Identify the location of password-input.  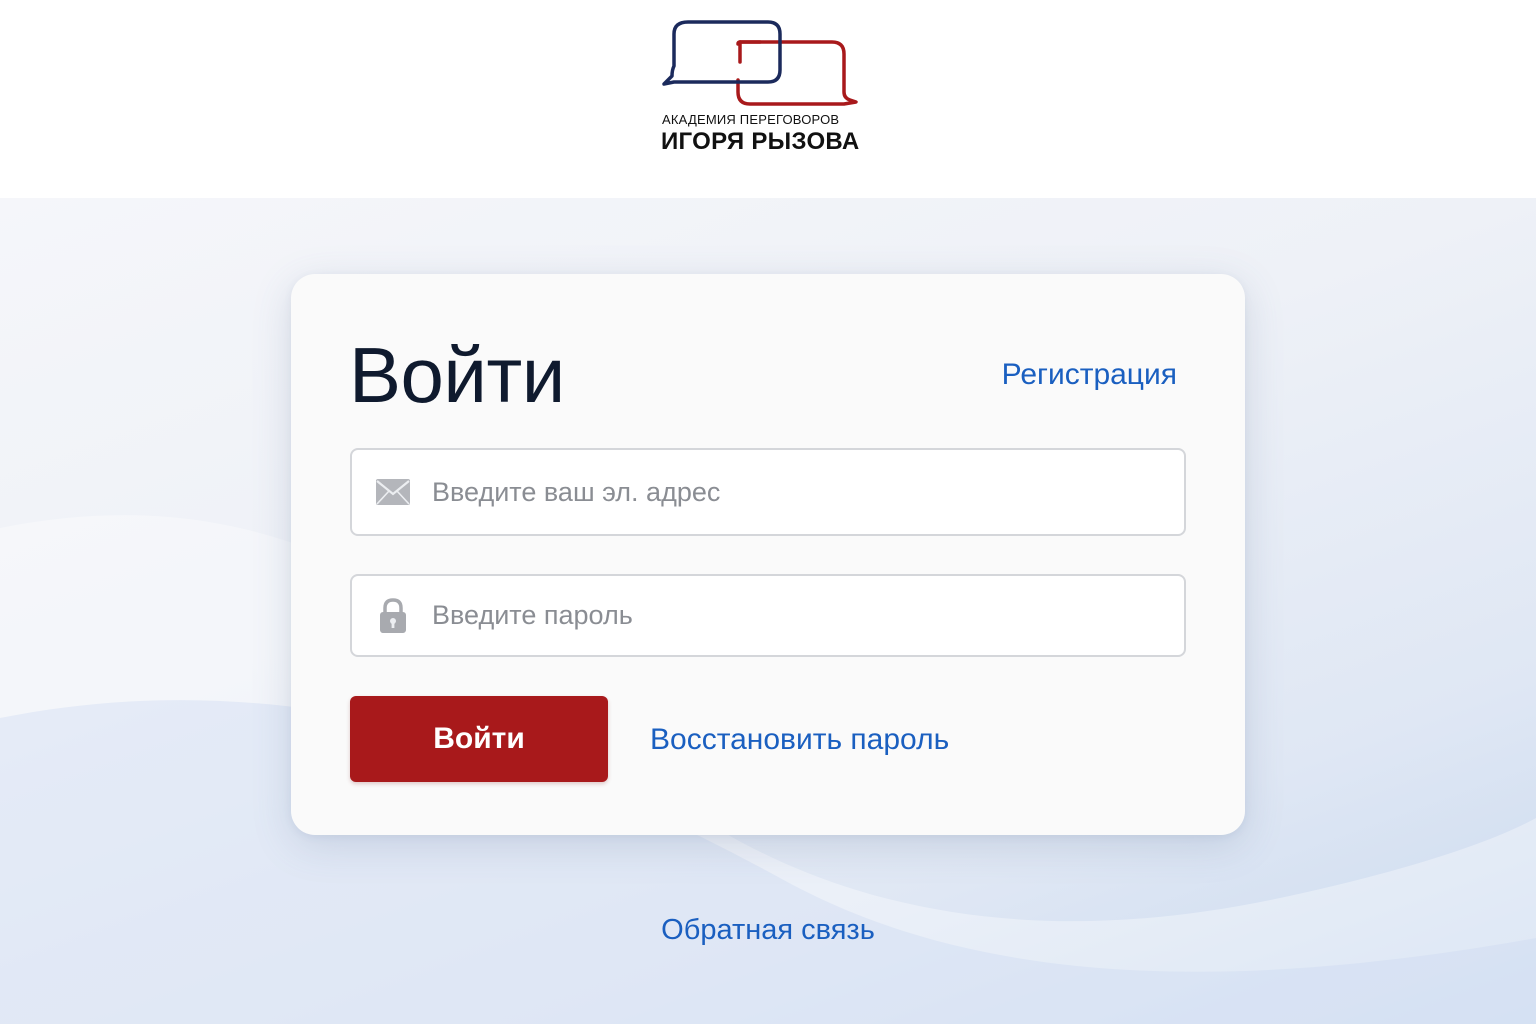
(802, 615).